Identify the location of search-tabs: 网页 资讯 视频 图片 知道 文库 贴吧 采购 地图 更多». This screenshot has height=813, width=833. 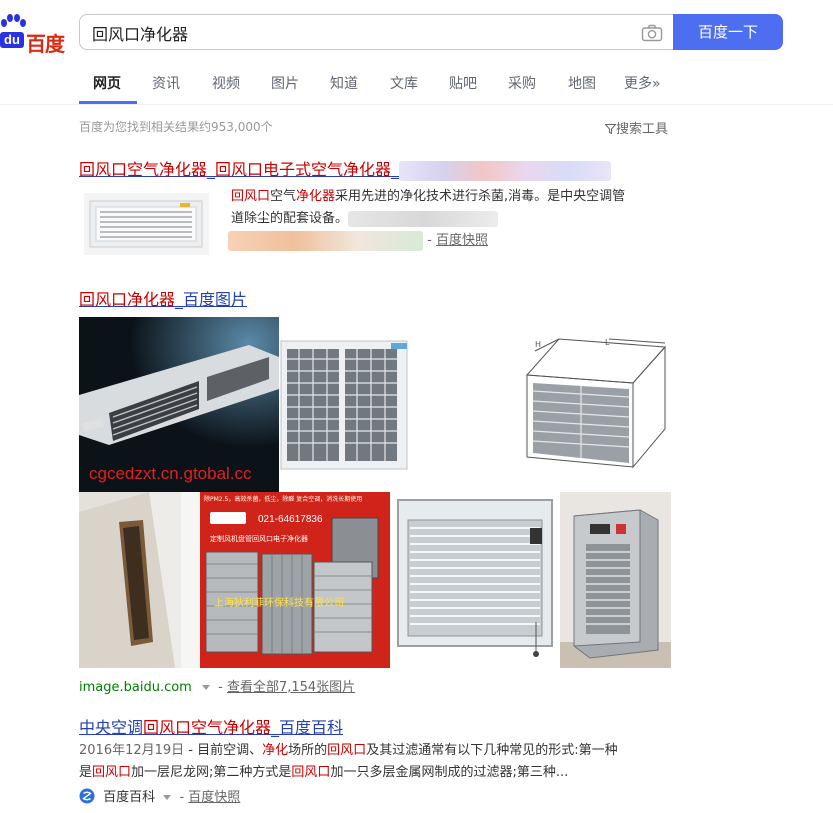
(416, 84).